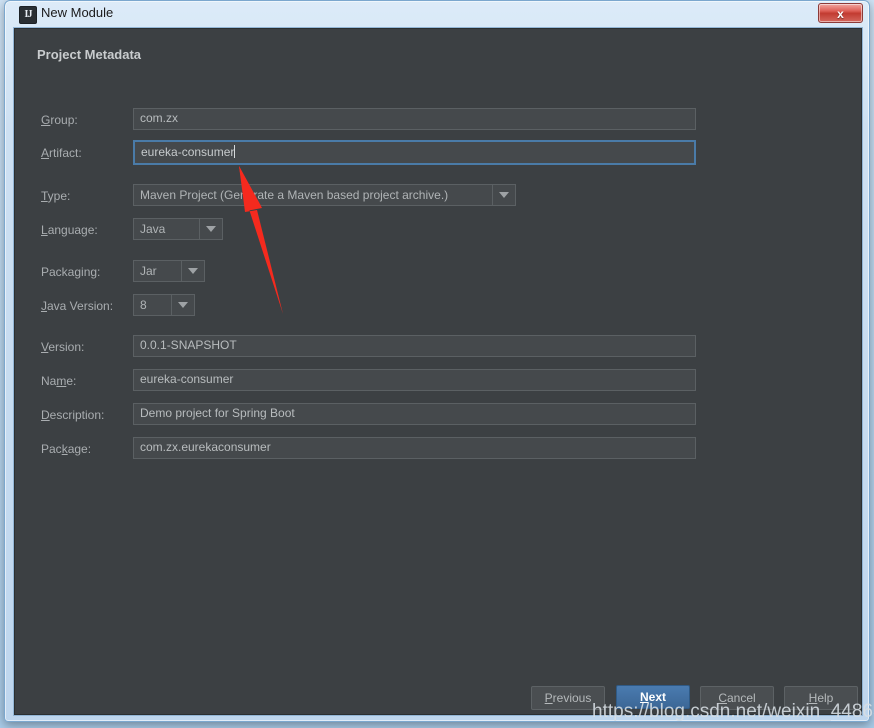 This screenshot has width=874, height=728. I want to click on label-group: Group:, so click(59, 120).